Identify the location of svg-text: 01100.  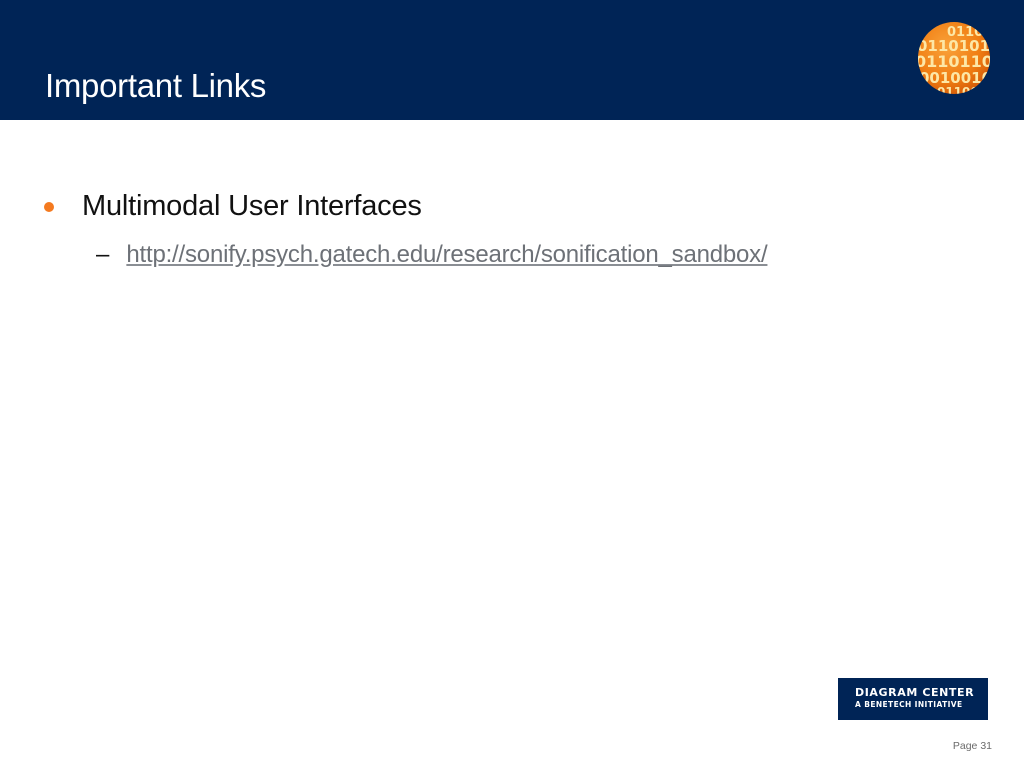
(958, 90).